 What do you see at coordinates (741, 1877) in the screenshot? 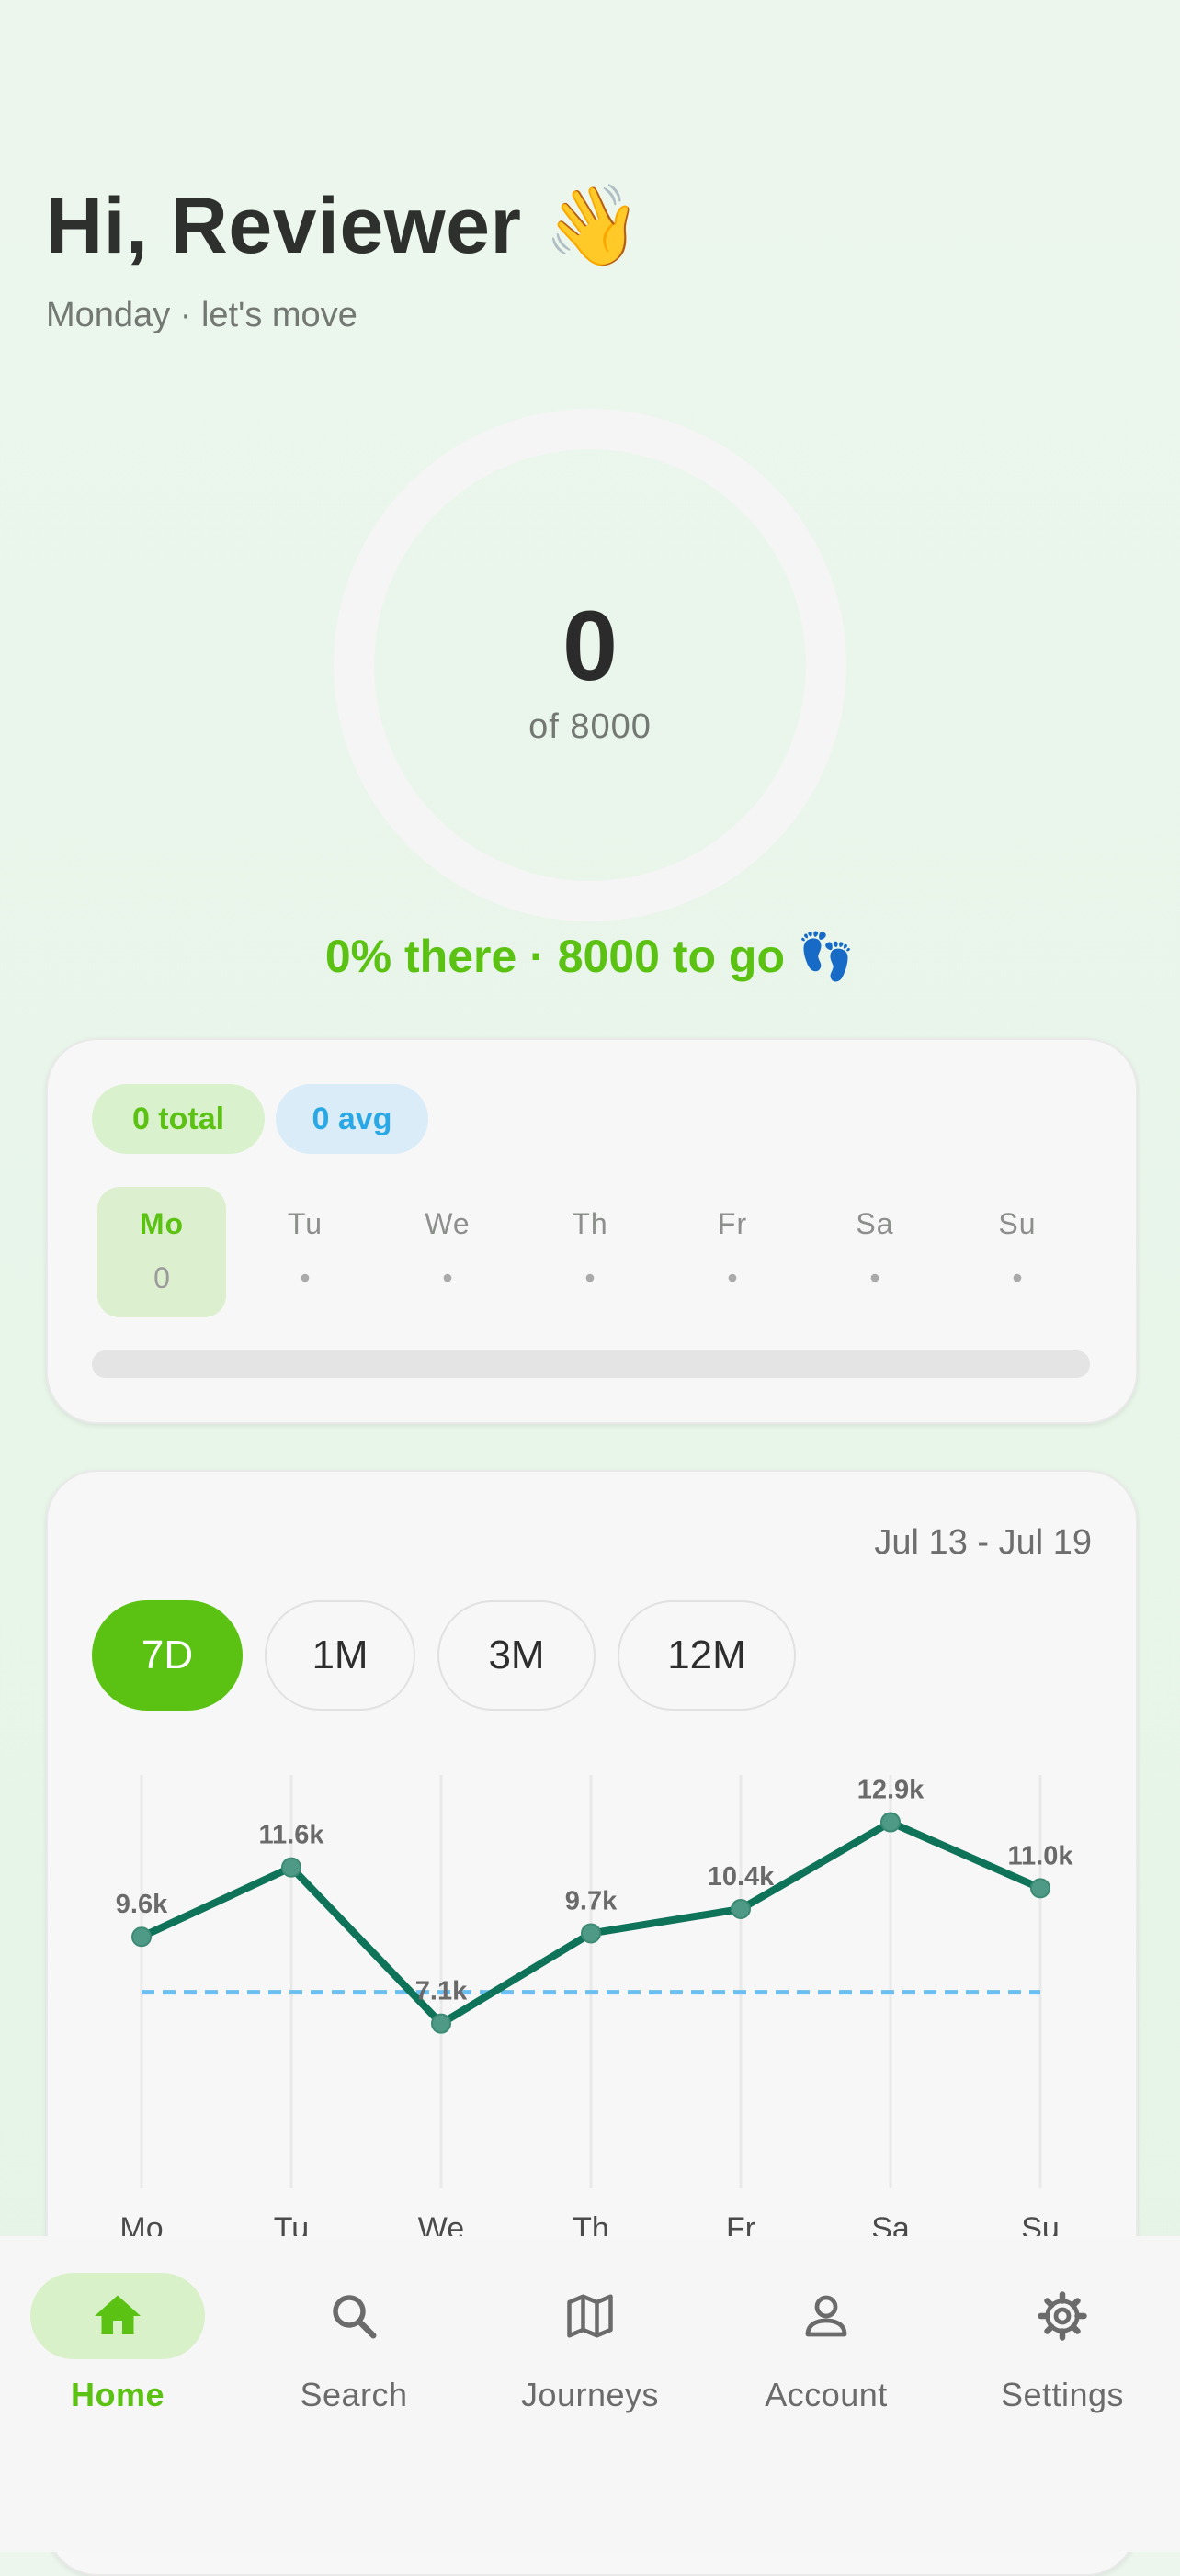
I see `data-label: 10.4k` at bounding box center [741, 1877].